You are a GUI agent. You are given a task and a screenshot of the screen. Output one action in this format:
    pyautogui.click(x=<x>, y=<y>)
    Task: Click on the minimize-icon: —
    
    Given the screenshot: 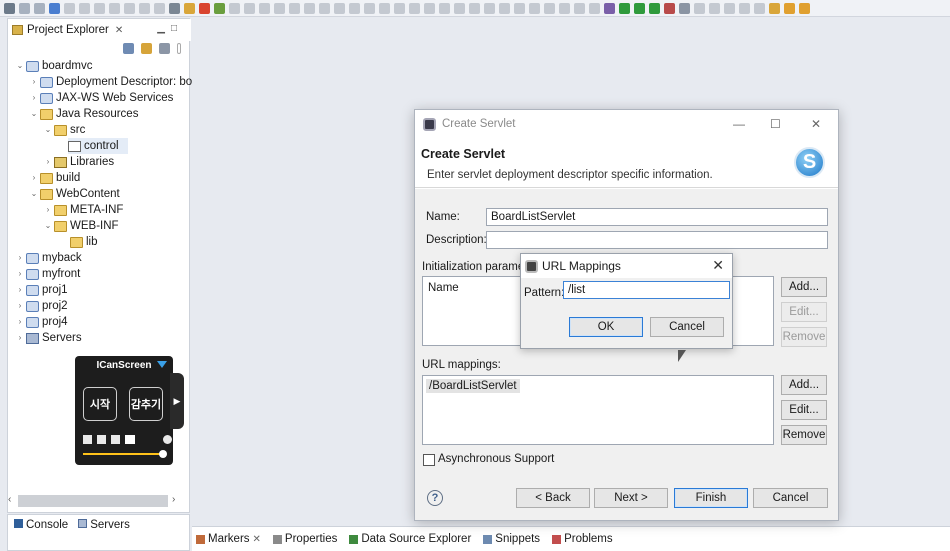 What is the action you would take?
    pyautogui.click(x=739, y=124)
    